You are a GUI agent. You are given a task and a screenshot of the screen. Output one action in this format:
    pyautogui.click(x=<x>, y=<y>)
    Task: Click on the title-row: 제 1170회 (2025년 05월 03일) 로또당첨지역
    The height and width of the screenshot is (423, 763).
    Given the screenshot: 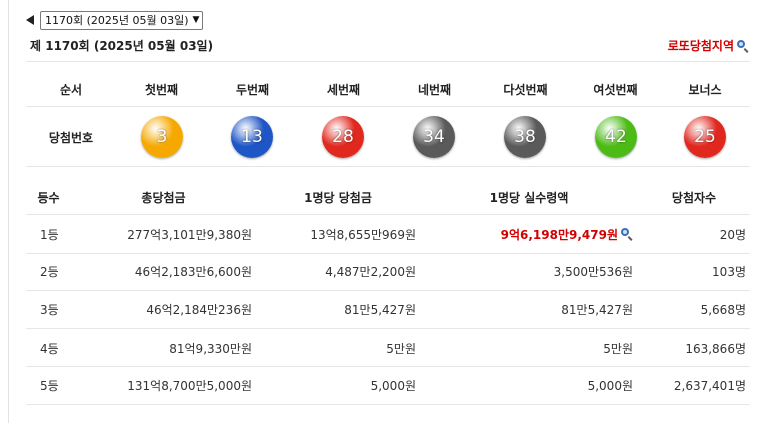 What is the action you would take?
    pyautogui.click(x=389, y=44)
    